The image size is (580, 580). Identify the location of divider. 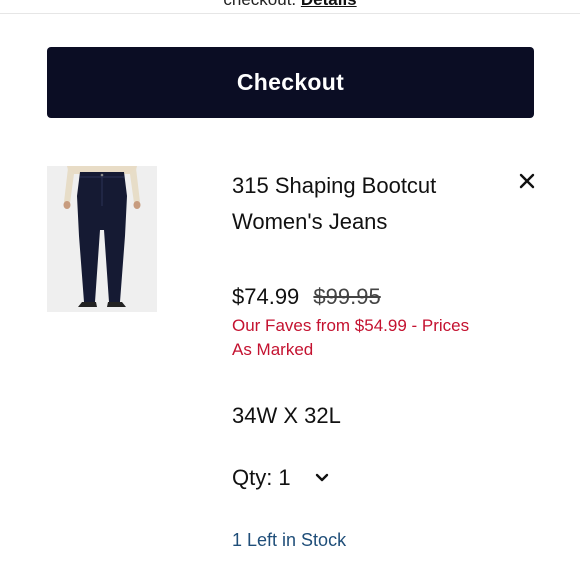
(290, 13).